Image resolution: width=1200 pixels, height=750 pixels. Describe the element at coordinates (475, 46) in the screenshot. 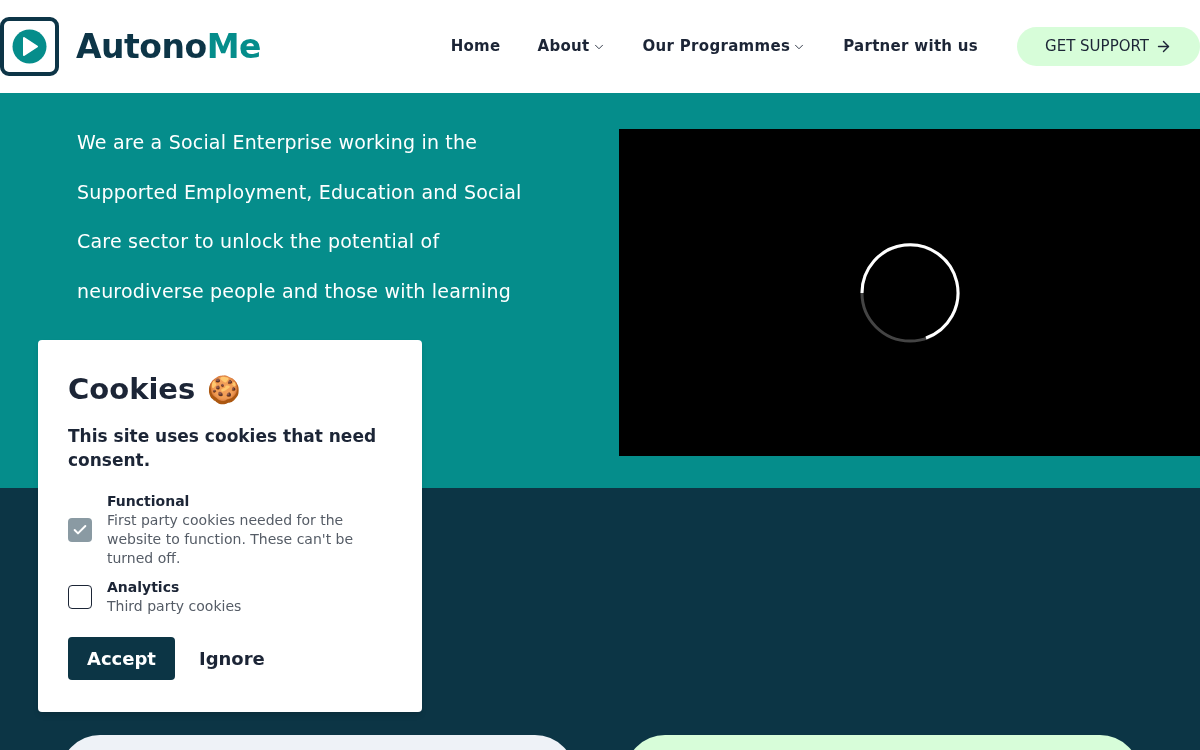

I see `nav-link: Home` at that location.